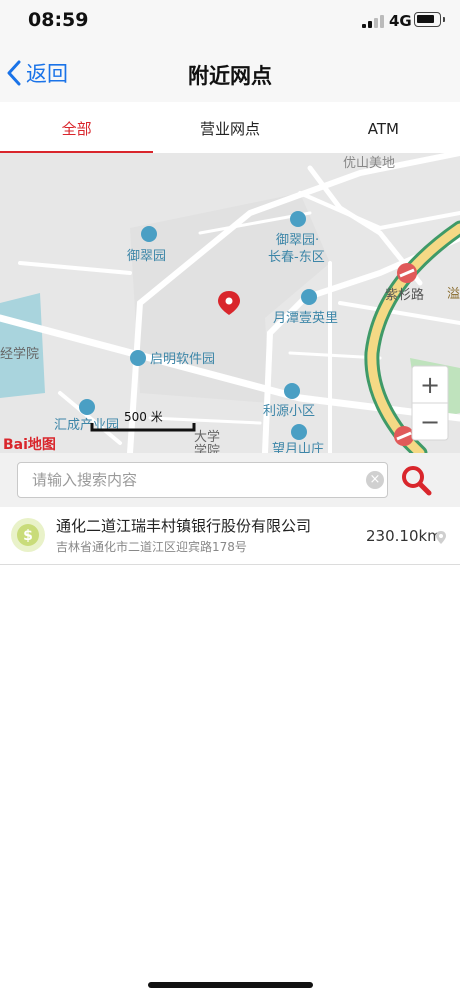 This screenshot has height=996, width=460. What do you see at coordinates (207, 437) in the screenshot?
I see `poi-label: 大学` at bounding box center [207, 437].